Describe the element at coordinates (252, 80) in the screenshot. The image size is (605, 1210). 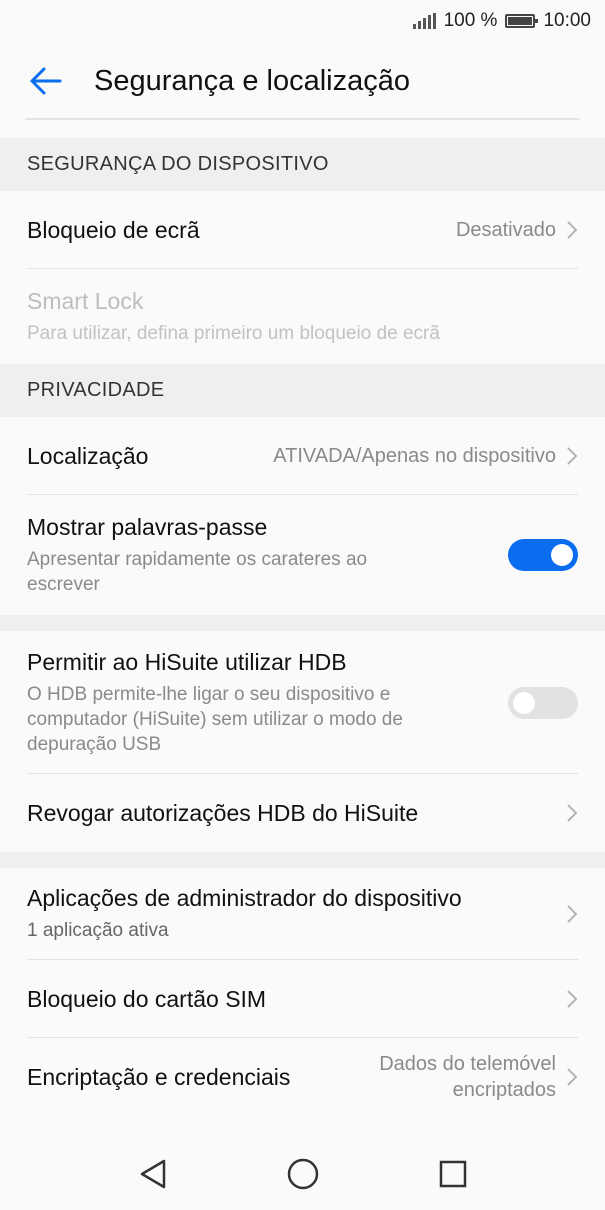
I see `page-title: Segurança e localização` at that location.